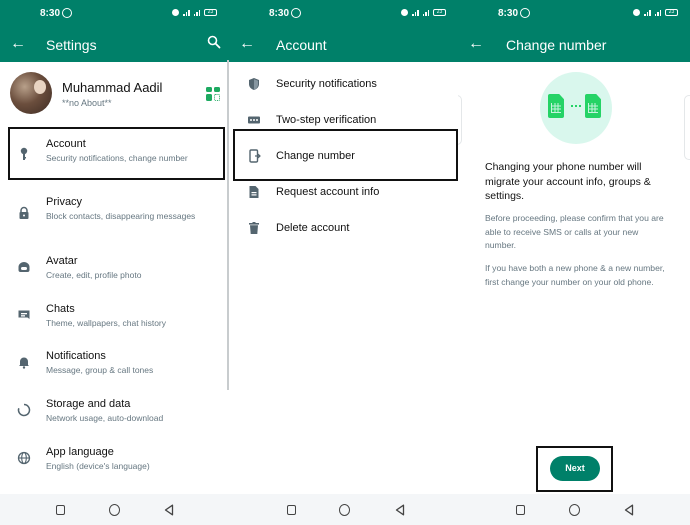 The height and width of the screenshot is (525, 690). What do you see at coordinates (328, 192) in the screenshot?
I see `account-item-label: Request account info` at bounding box center [328, 192].